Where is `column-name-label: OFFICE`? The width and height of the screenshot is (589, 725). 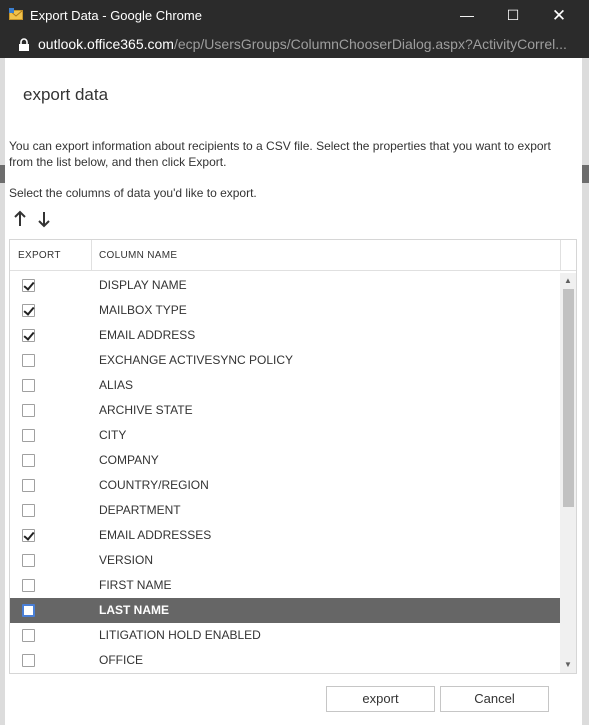
column-name-label: OFFICE is located at coordinates (121, 660).